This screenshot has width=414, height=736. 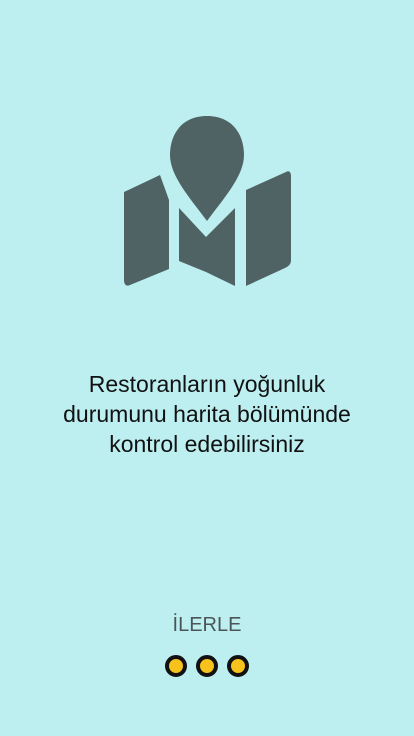 I want to click on page-indicator, so click(x=207, y=666).